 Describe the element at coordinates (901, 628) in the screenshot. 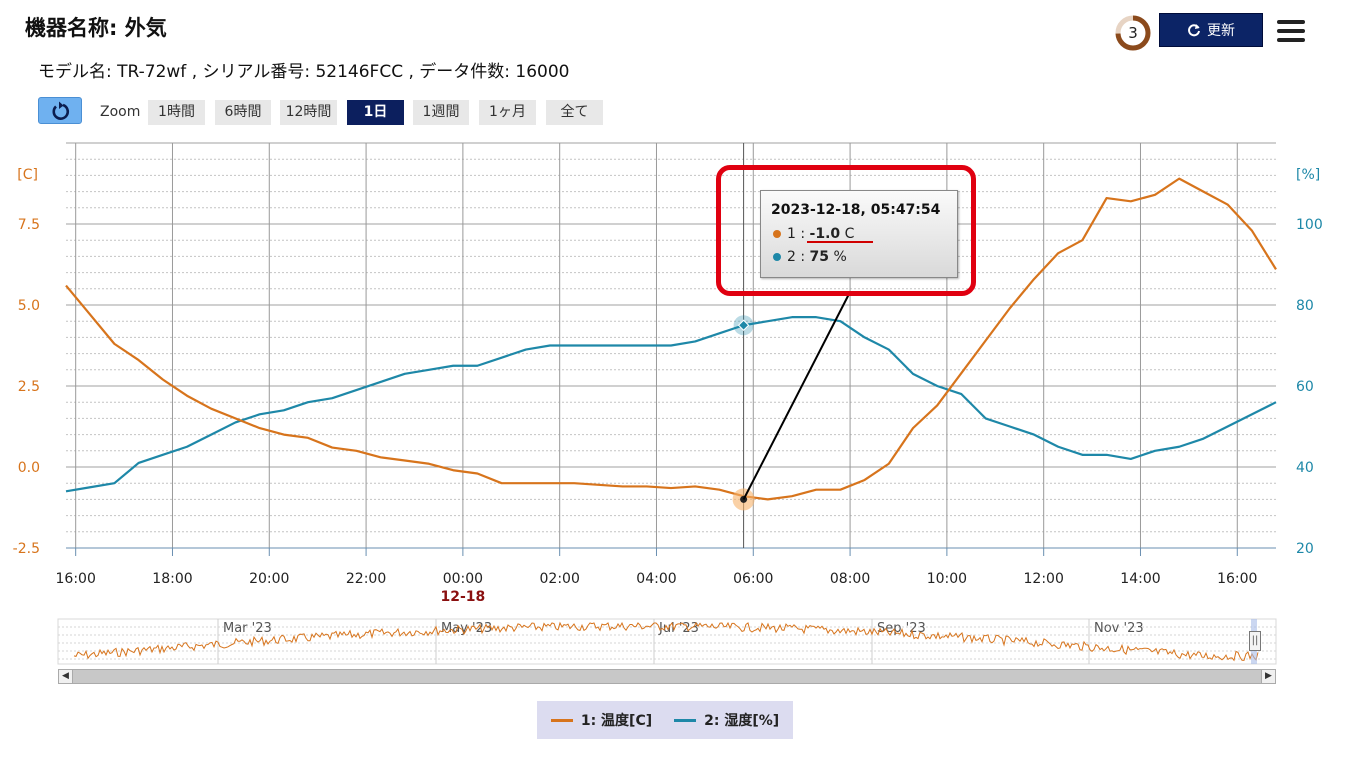

I see `navigator-month-label: Sep '23` at that location.